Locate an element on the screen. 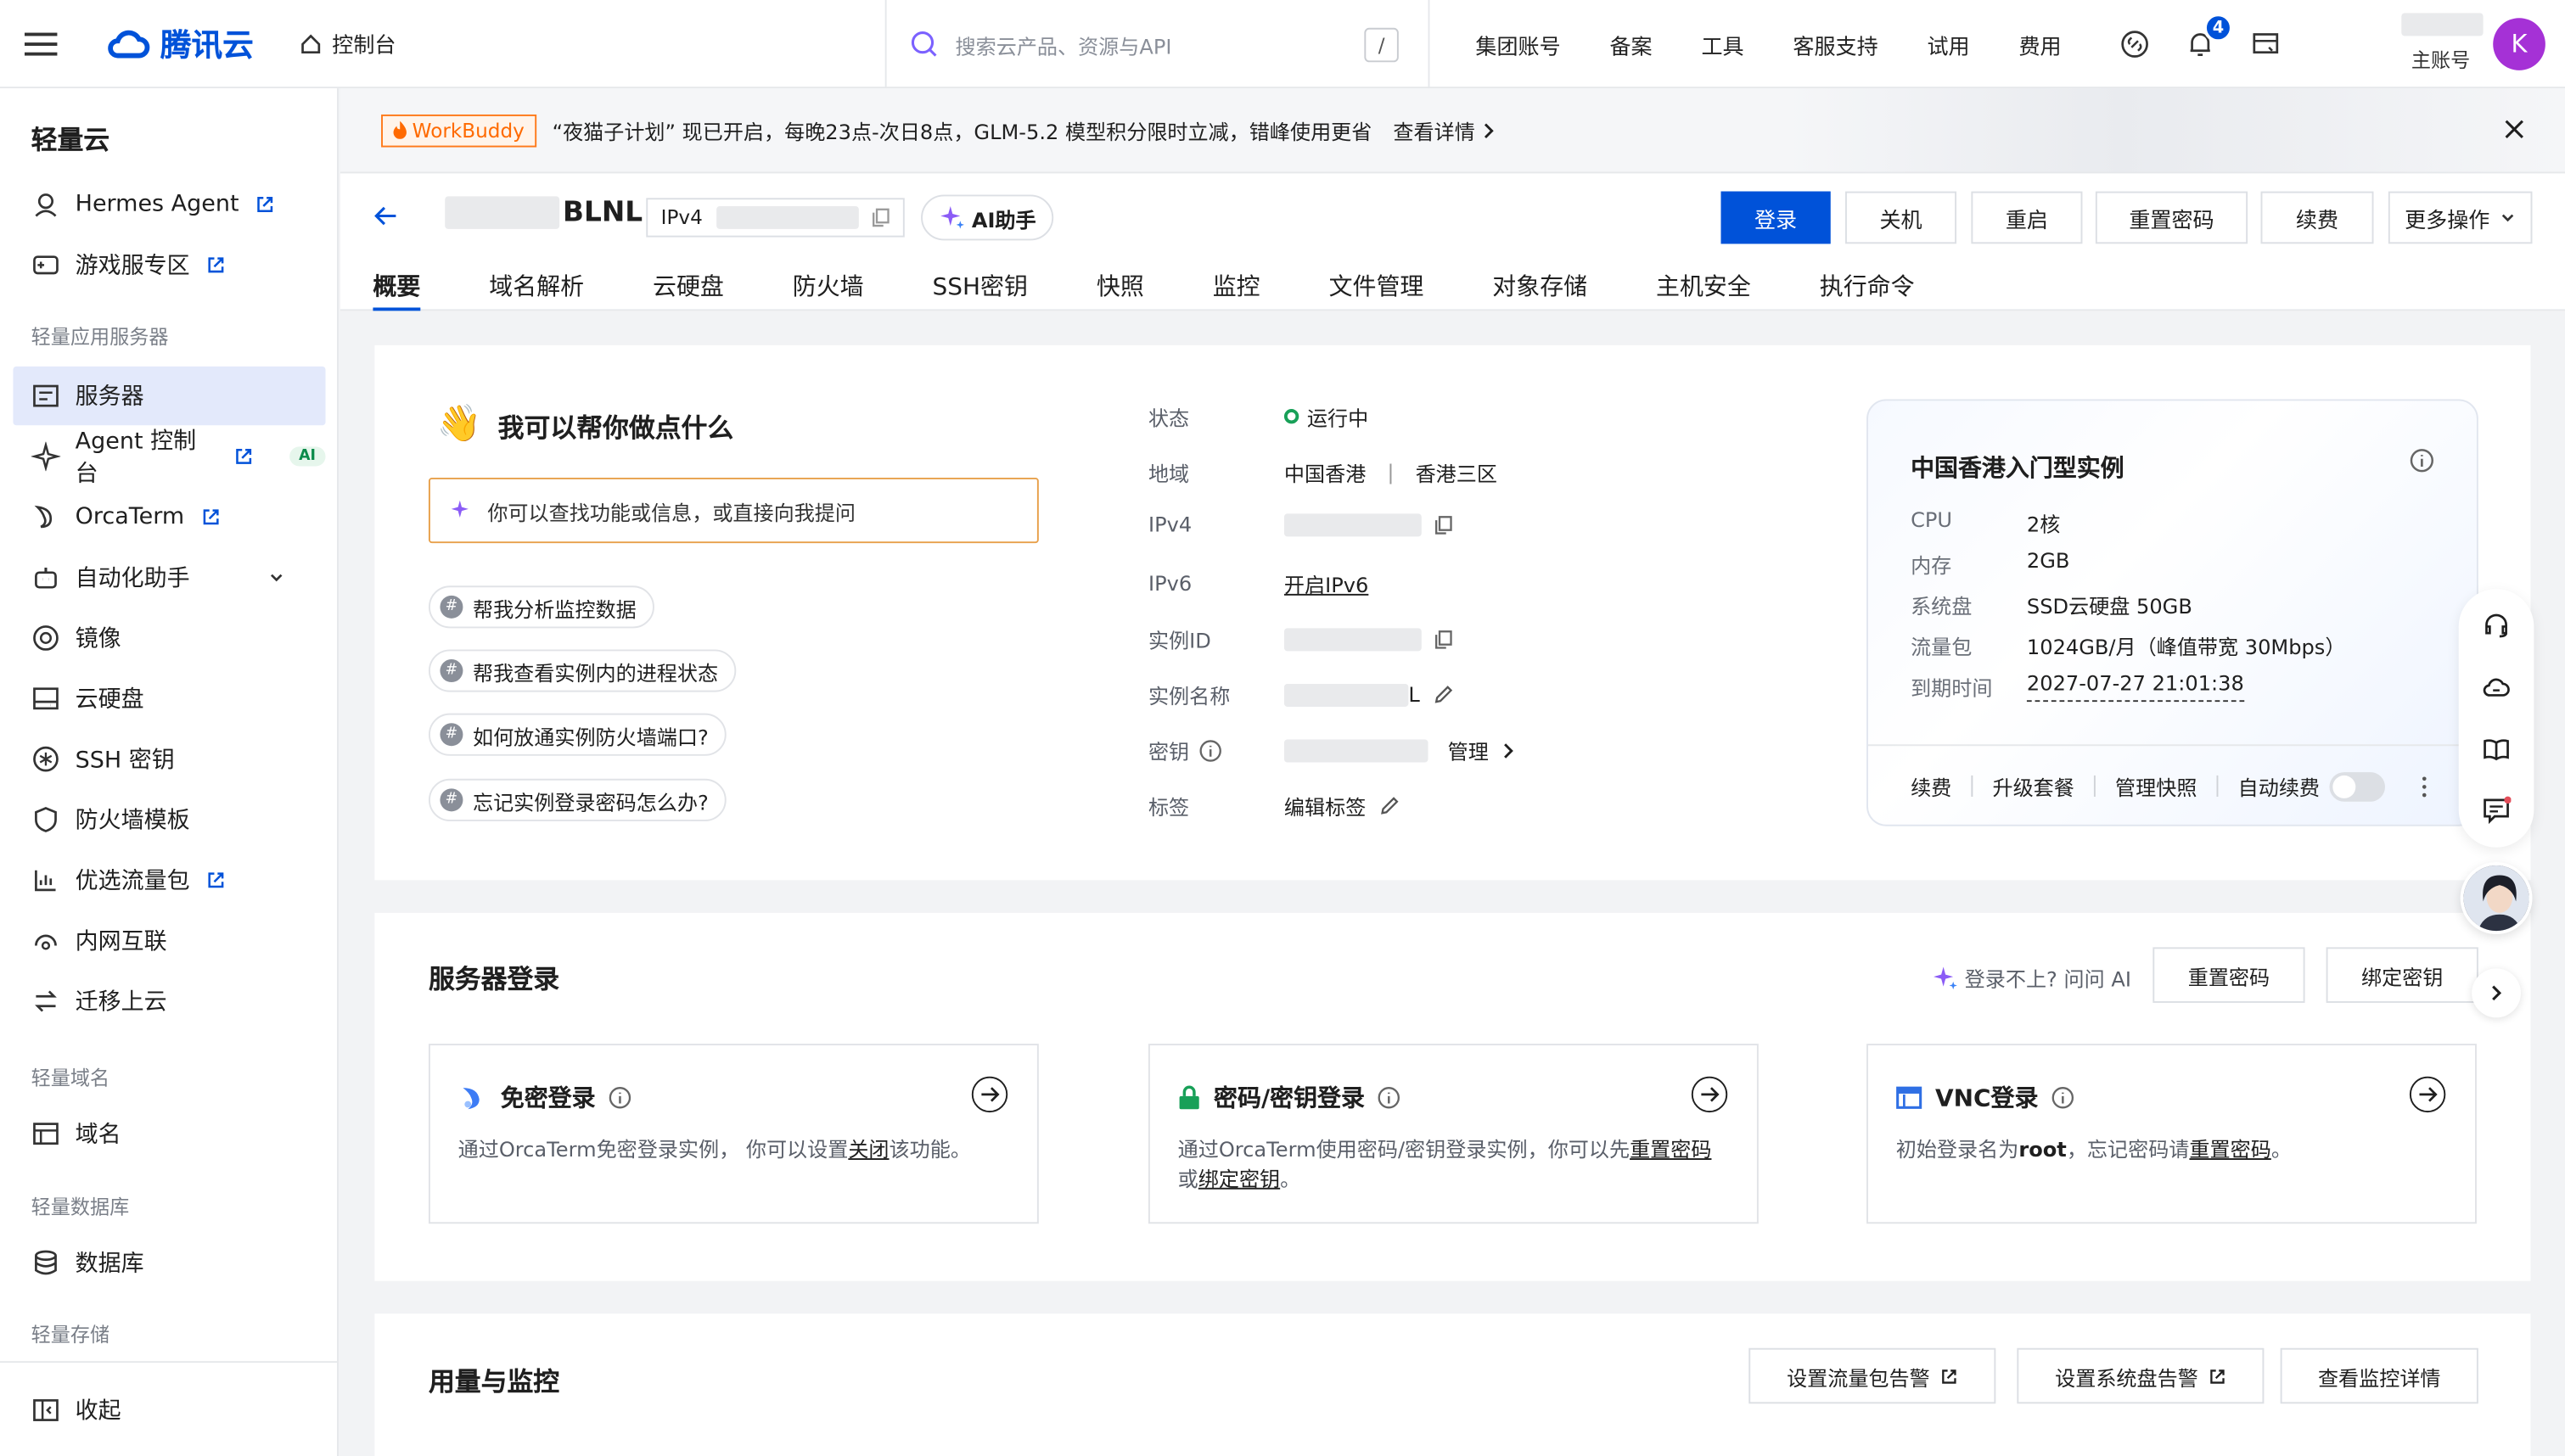  spec-renew-link: 续费 is located at coordinates (1931, 786).